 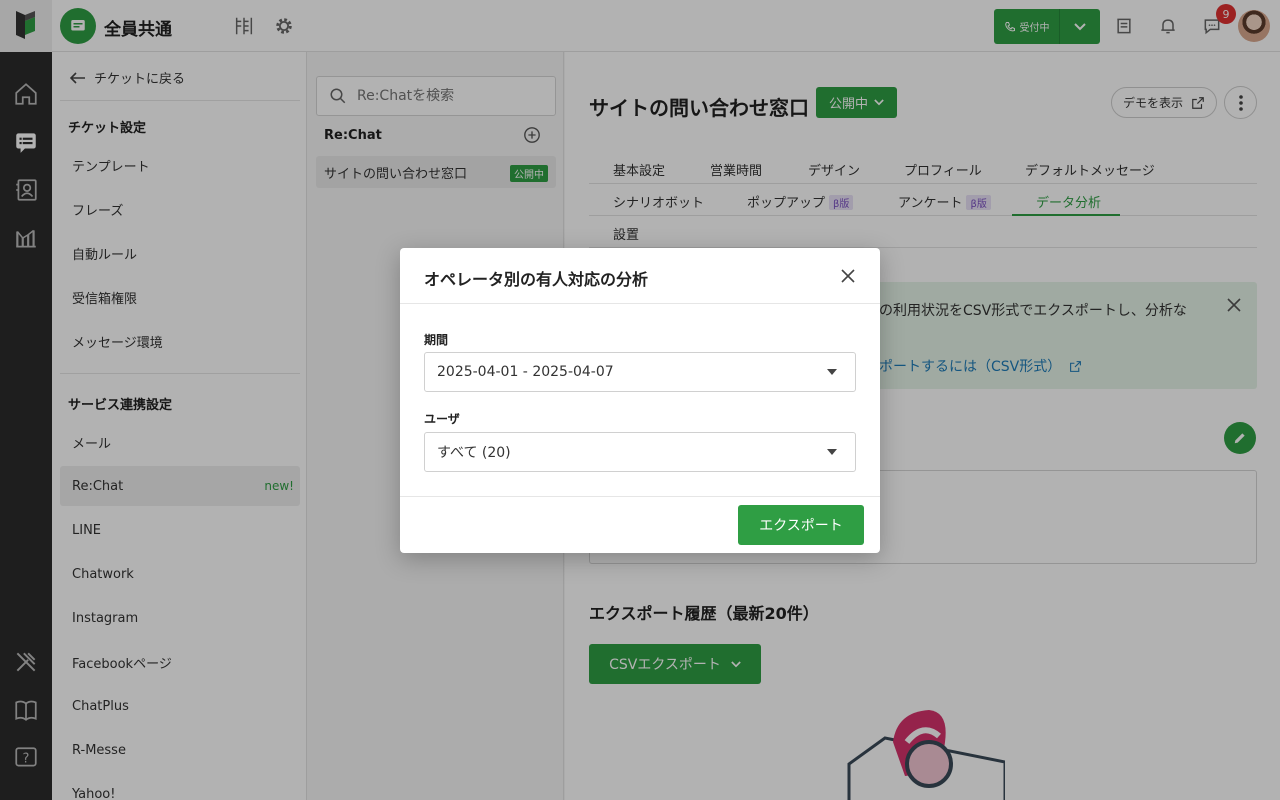 I want to click on dialog-close-button, so click(x=848, y=276).